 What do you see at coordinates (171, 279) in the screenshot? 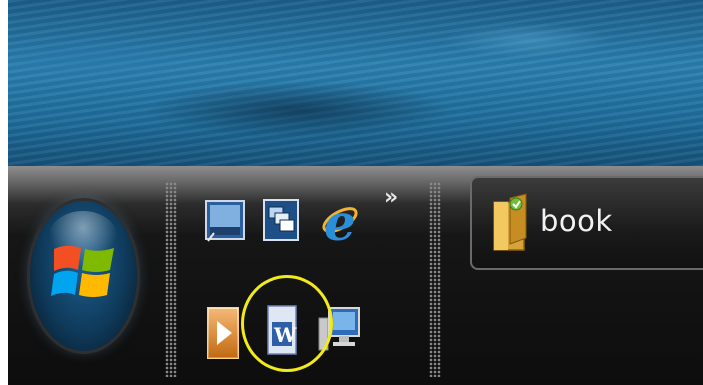
I see `toolbar-grip-left` at bounding box center [171, 279].